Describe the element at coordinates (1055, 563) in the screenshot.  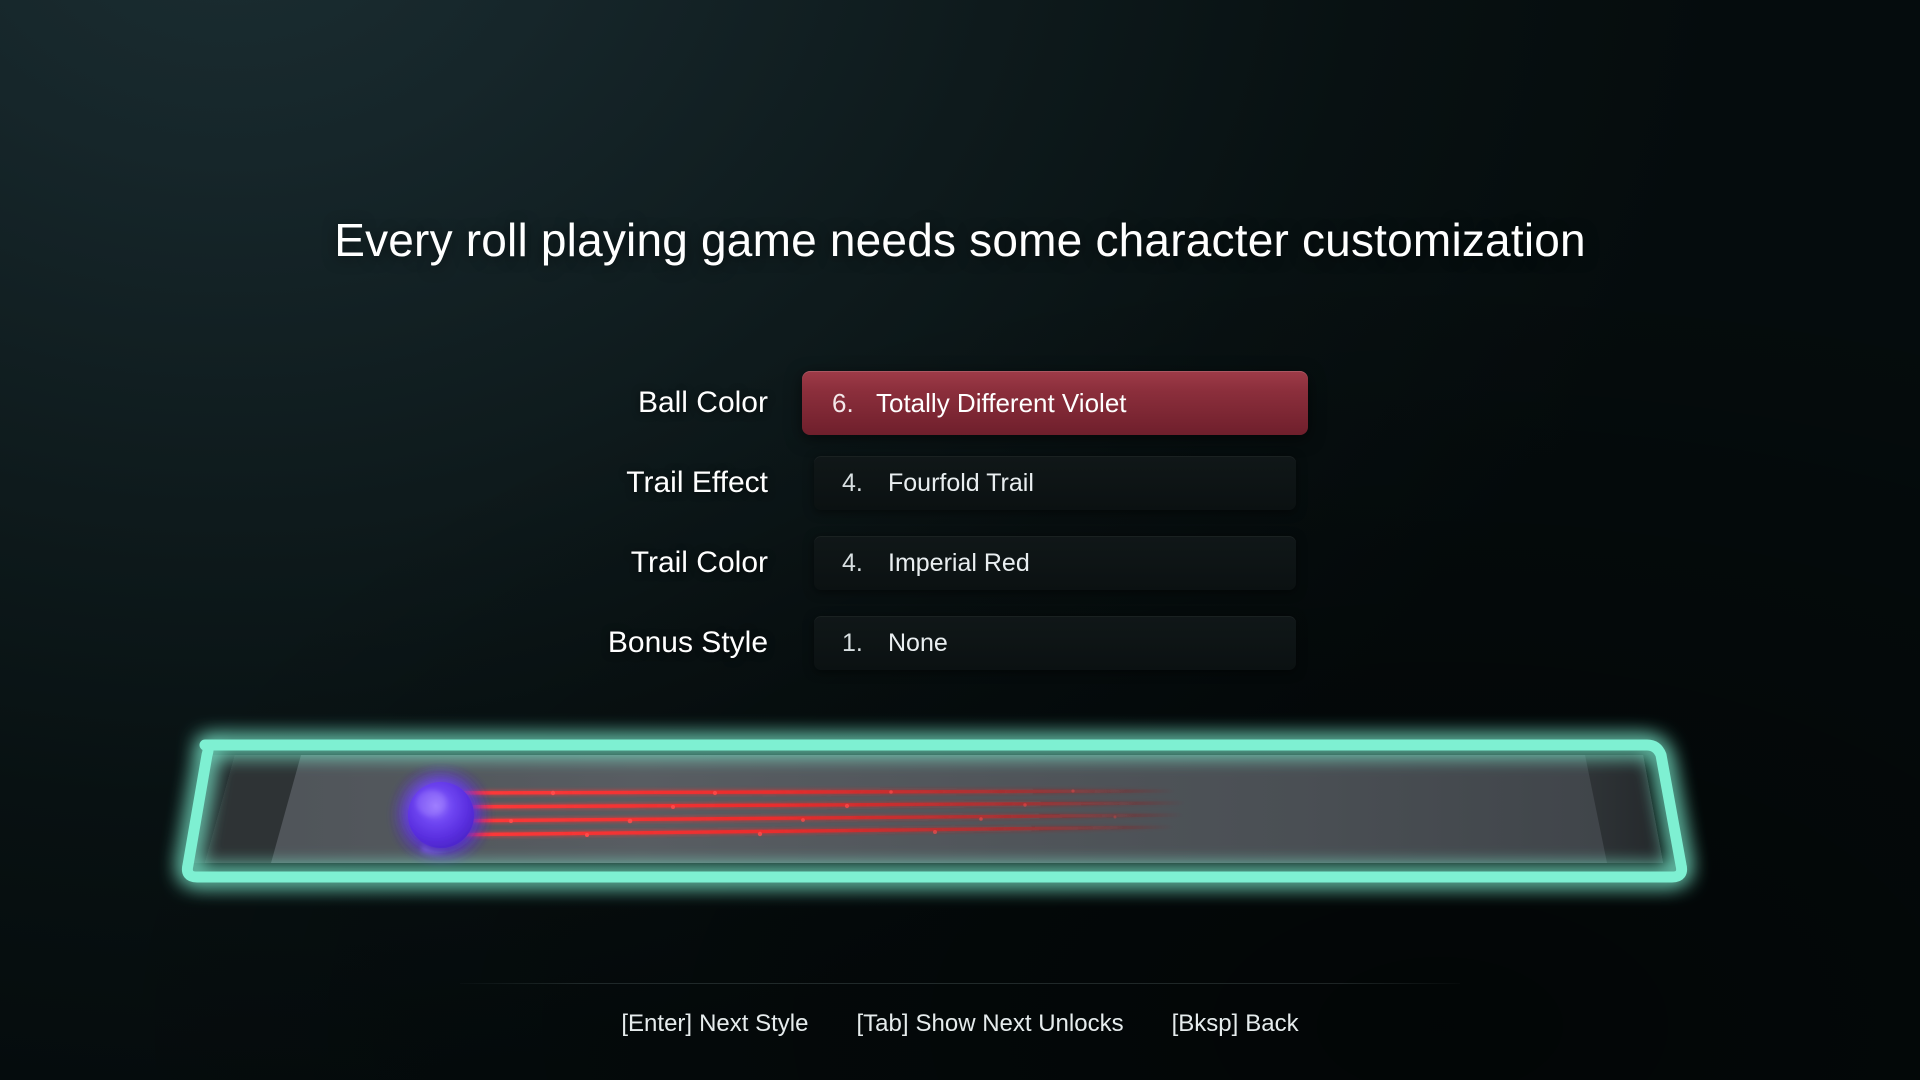
I see `menu-value-trail-color: 4. Imperial Red` at that location.